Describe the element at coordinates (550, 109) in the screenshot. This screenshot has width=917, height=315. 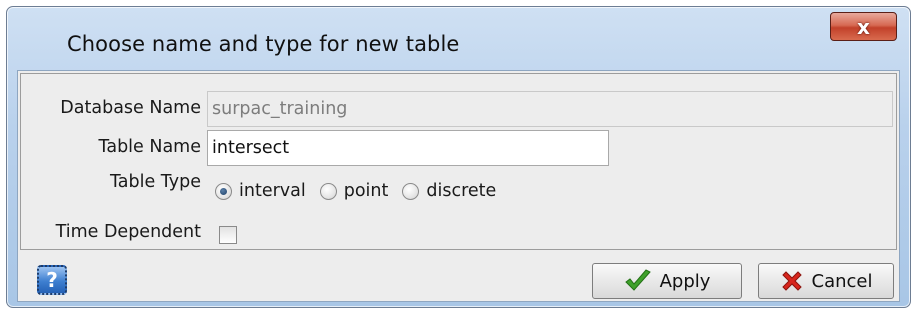
I see `database-name-field: surpac_training` at that location.